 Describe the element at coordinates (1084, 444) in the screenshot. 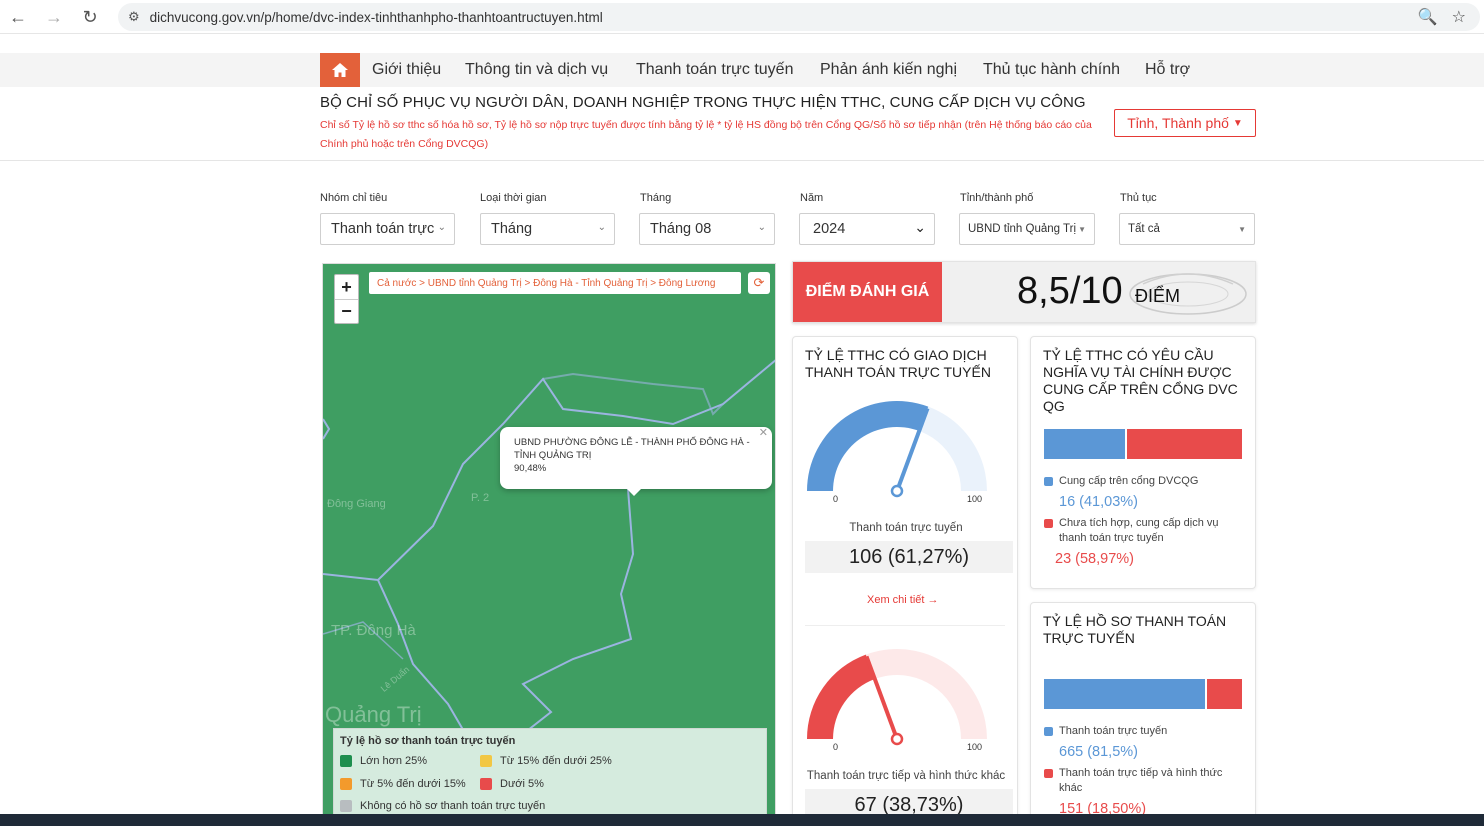

I see `bar-segment-dvcqg` at that location.